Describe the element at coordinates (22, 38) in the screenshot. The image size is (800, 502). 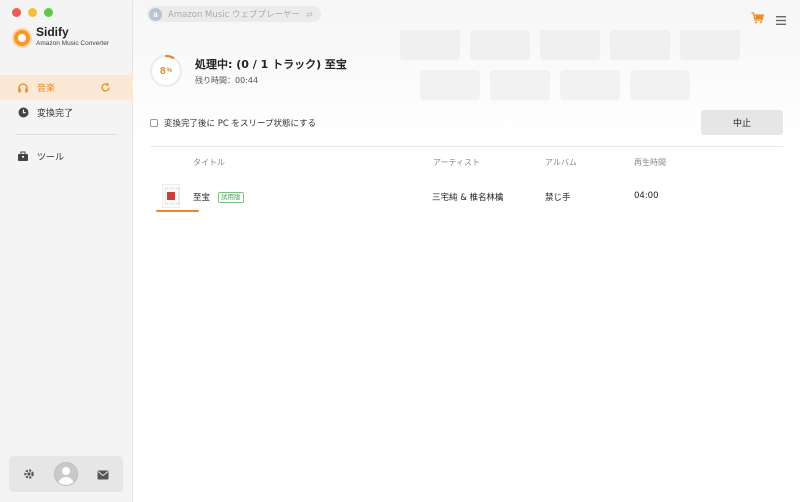
I see `app-logo-icon` at that location.